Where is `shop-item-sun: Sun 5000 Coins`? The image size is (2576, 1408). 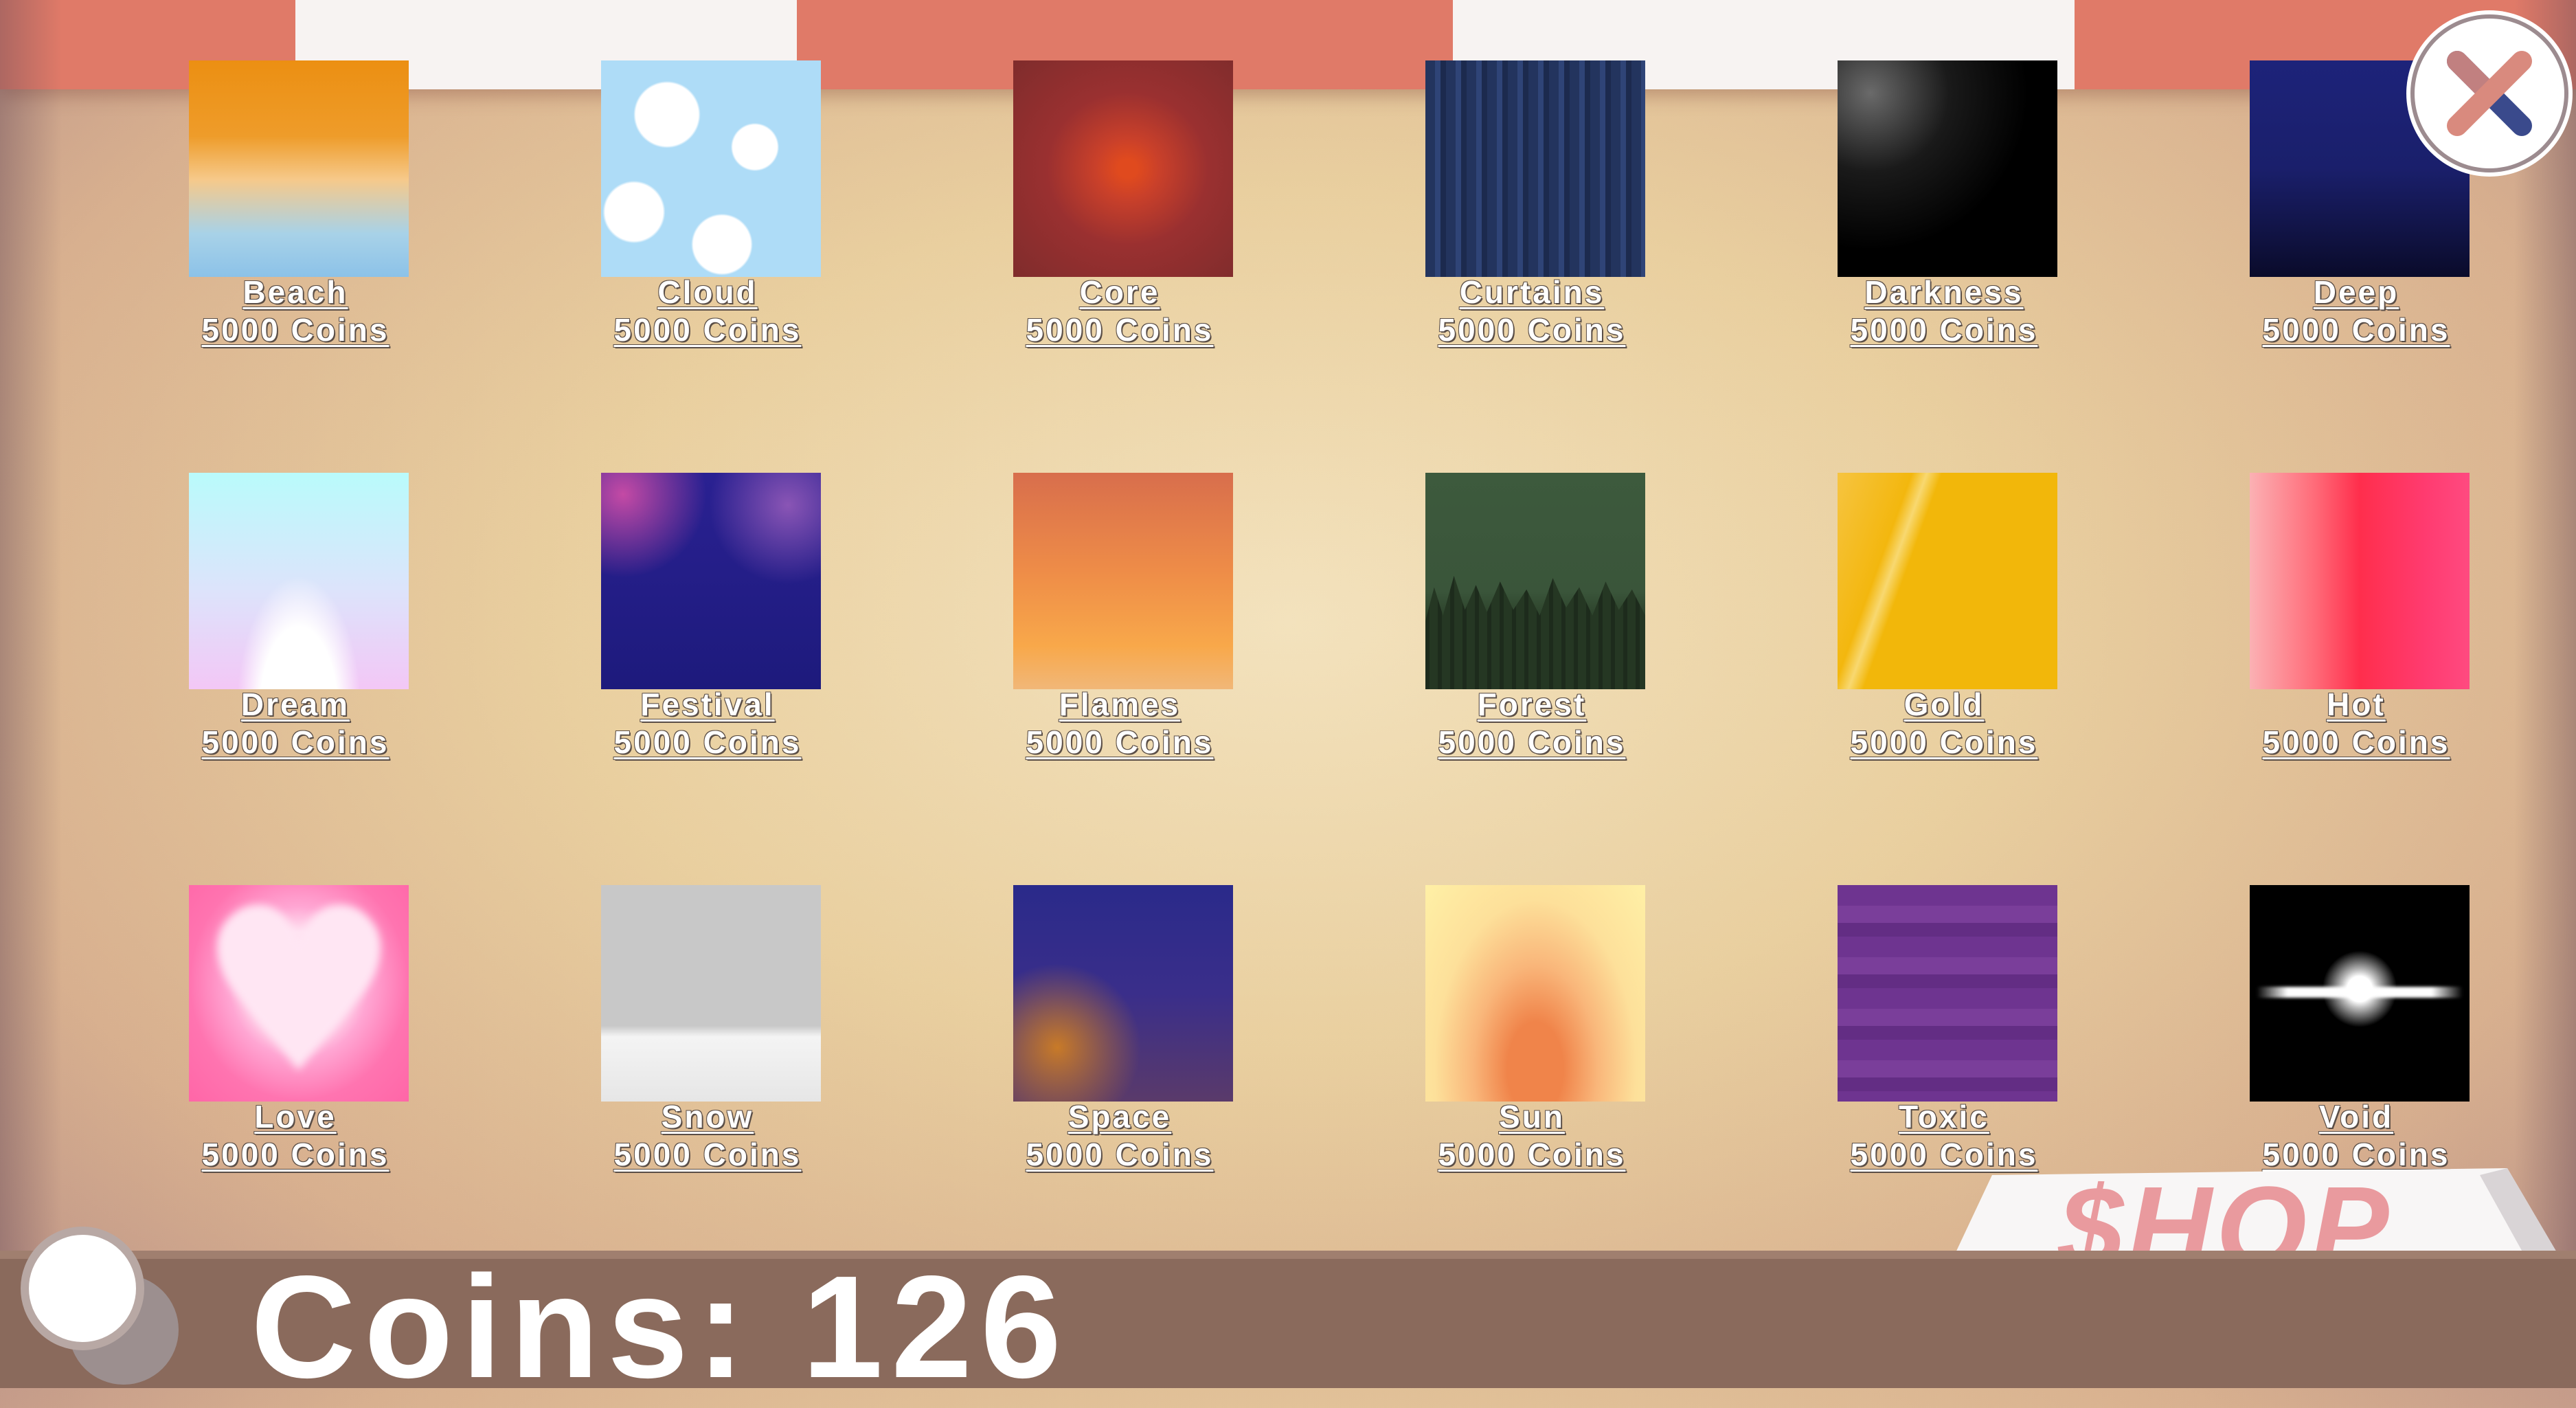 shop-item-sun: Sun 5000 Coins is located at coordinates (1532, 1043).